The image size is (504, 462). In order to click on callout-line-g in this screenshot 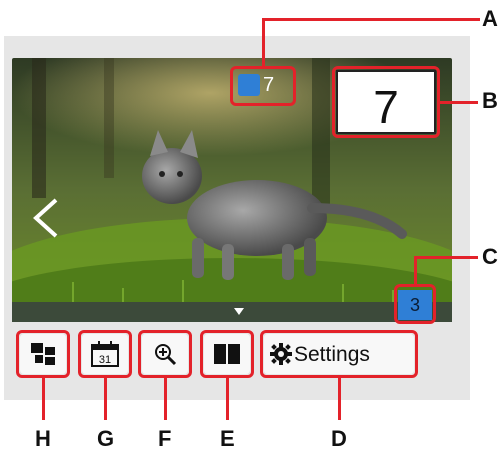, I will do `click(105, 399)`.